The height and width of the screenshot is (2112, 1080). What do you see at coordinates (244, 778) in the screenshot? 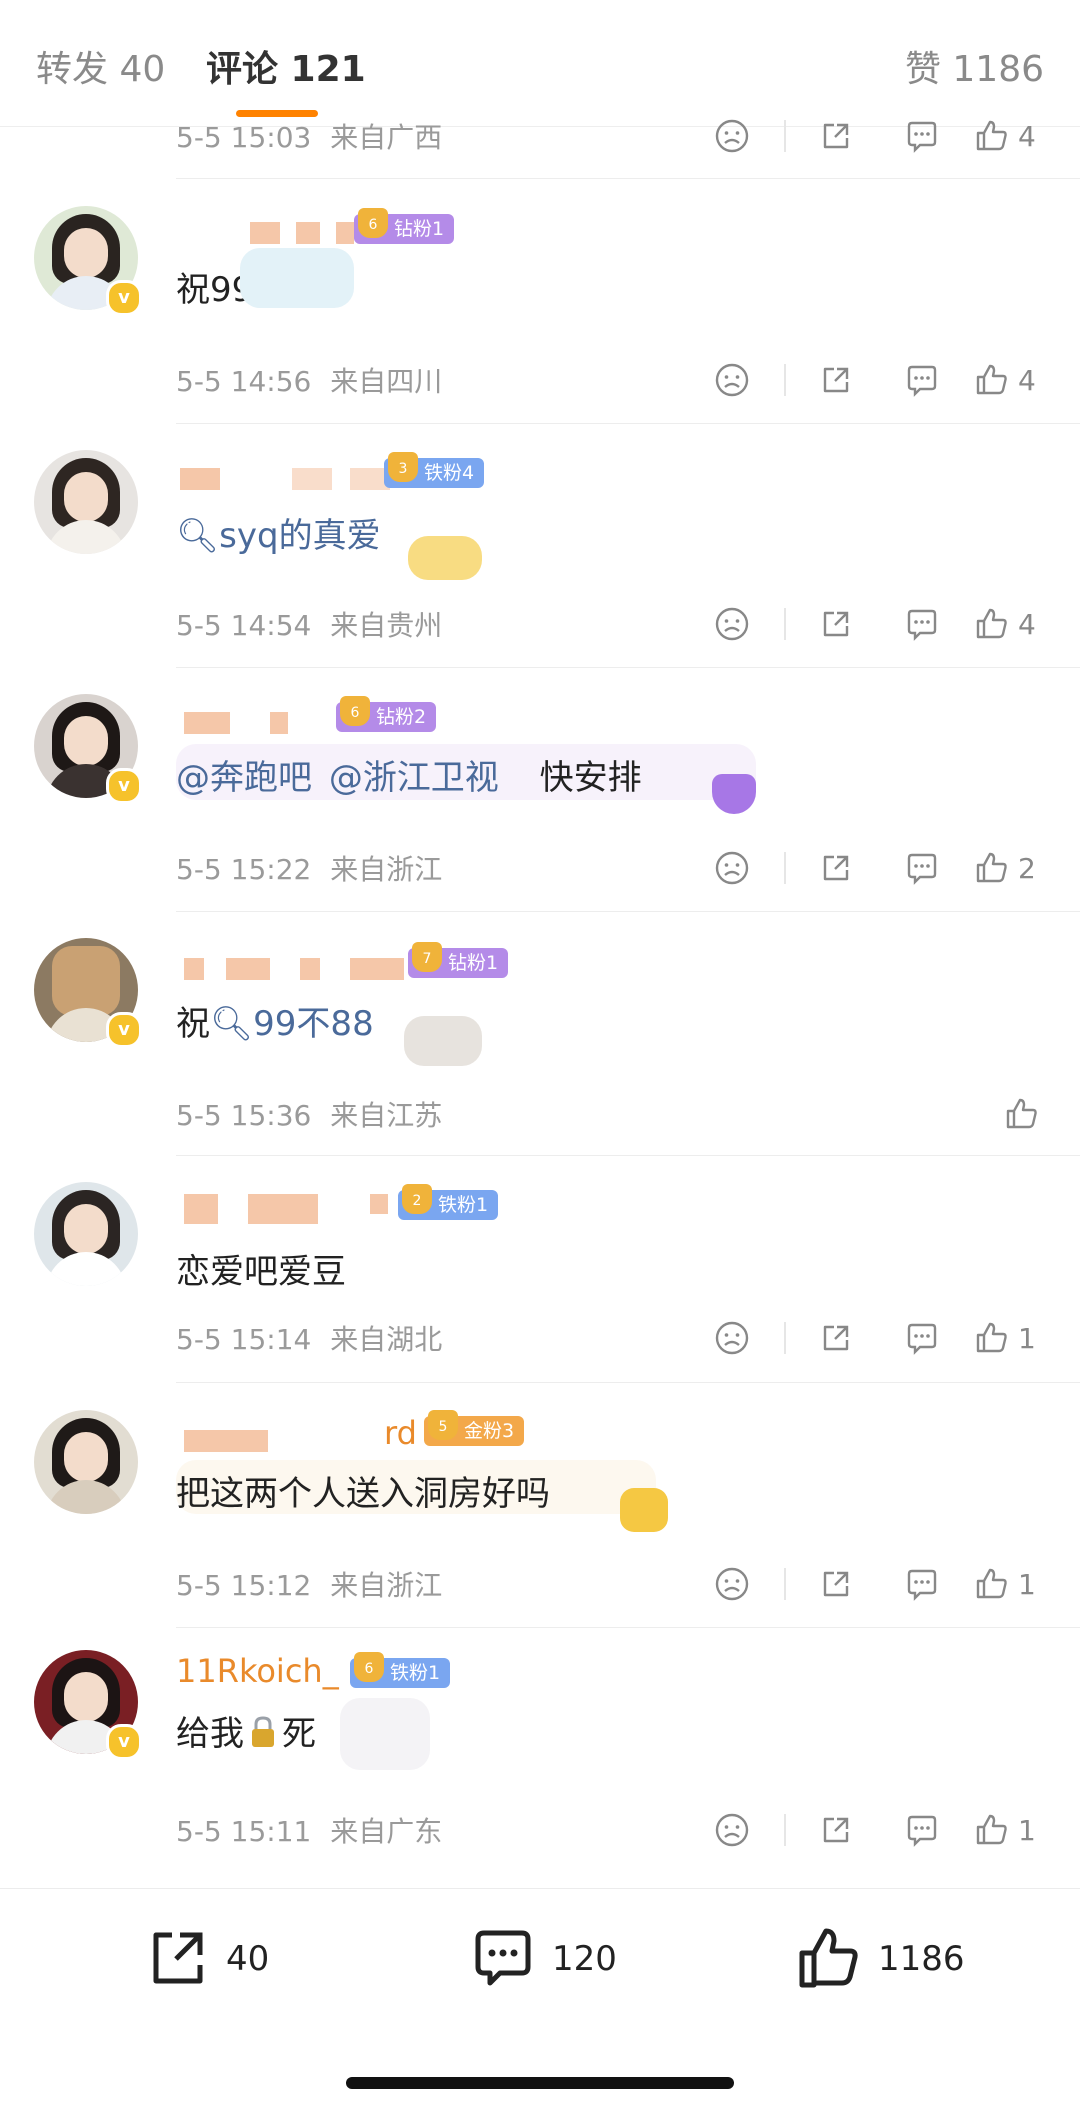
I see `mention-link: @奔跑吧` at bounding box center [244, 778].